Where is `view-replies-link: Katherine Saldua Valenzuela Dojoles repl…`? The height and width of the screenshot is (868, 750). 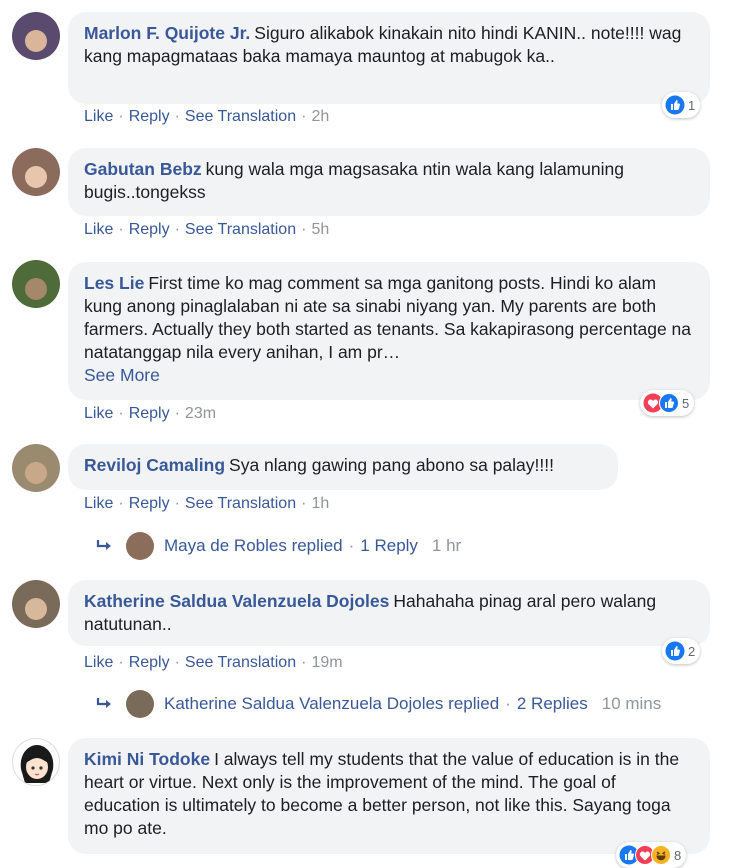
view-replies-link: Katherine Saldua Valenzuela Dojoles repl… is located at coordinates (378, 704).